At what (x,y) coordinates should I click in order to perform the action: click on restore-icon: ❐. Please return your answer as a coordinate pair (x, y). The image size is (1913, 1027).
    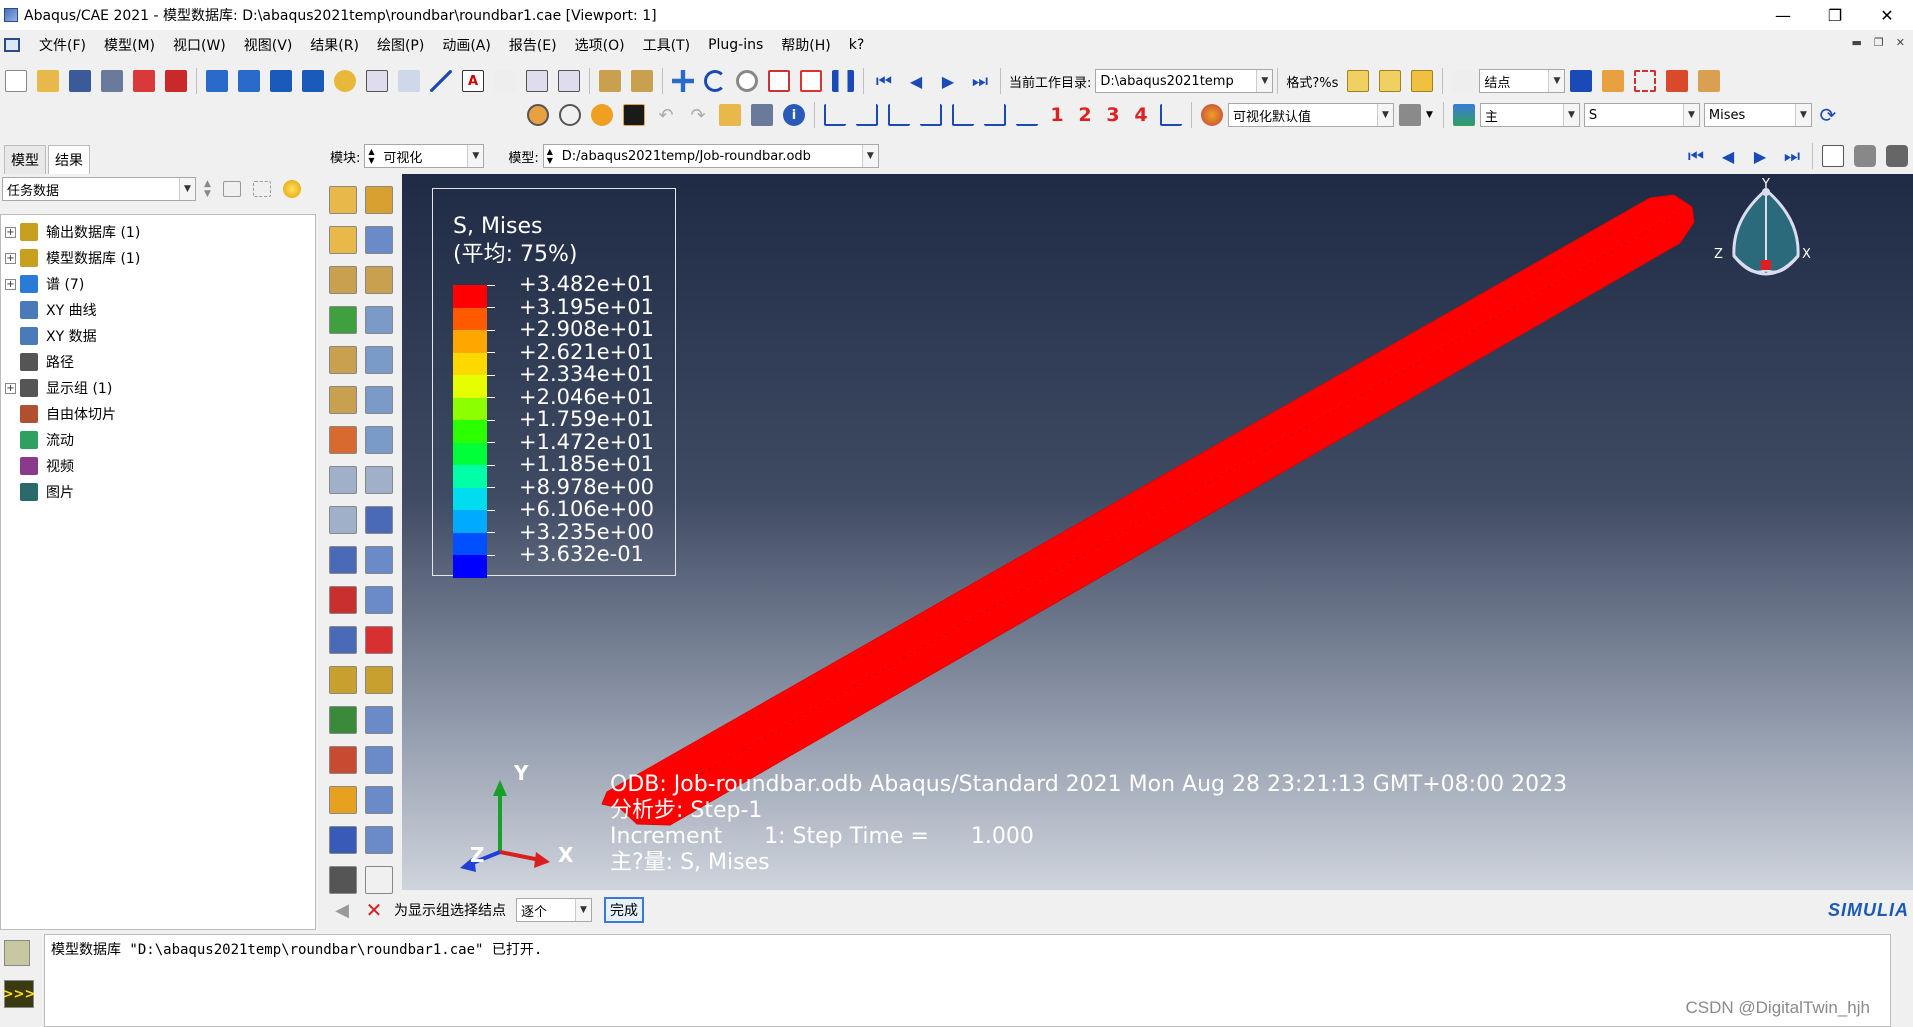
    Looking at the image, I should click on (1835, 15).